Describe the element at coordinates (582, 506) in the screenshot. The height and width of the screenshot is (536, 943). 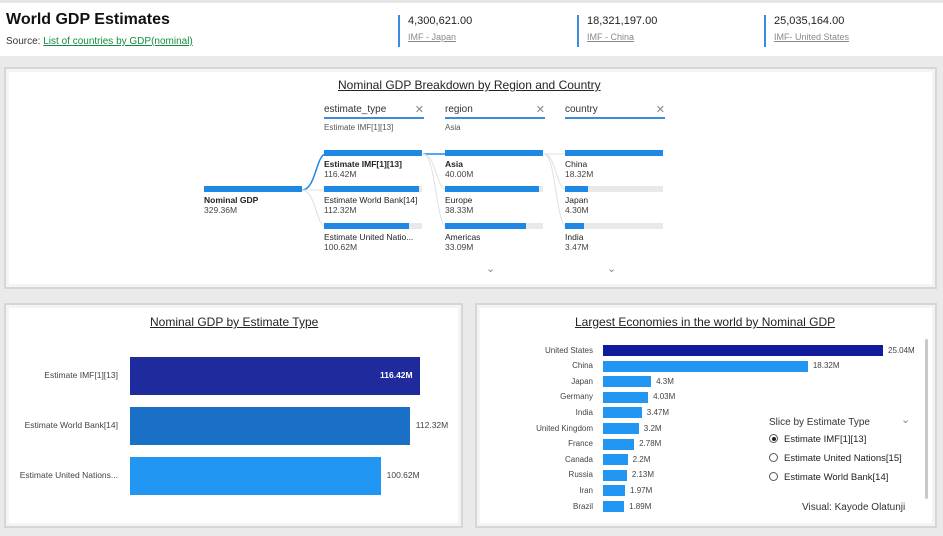
I see `category-label: Brazil` at that location.